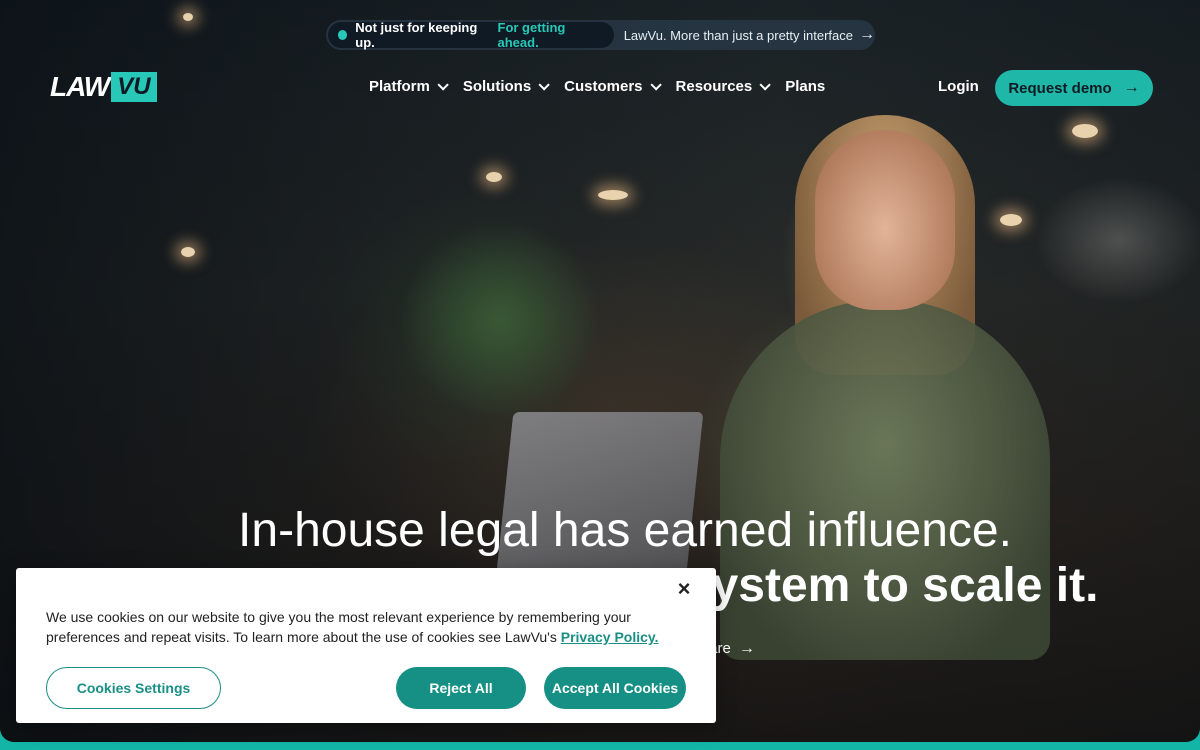 Image resolution: width=1200 pixels, height=750 pixels. I want to click on lawvu-logo: LAW VU, so click(103, 86).